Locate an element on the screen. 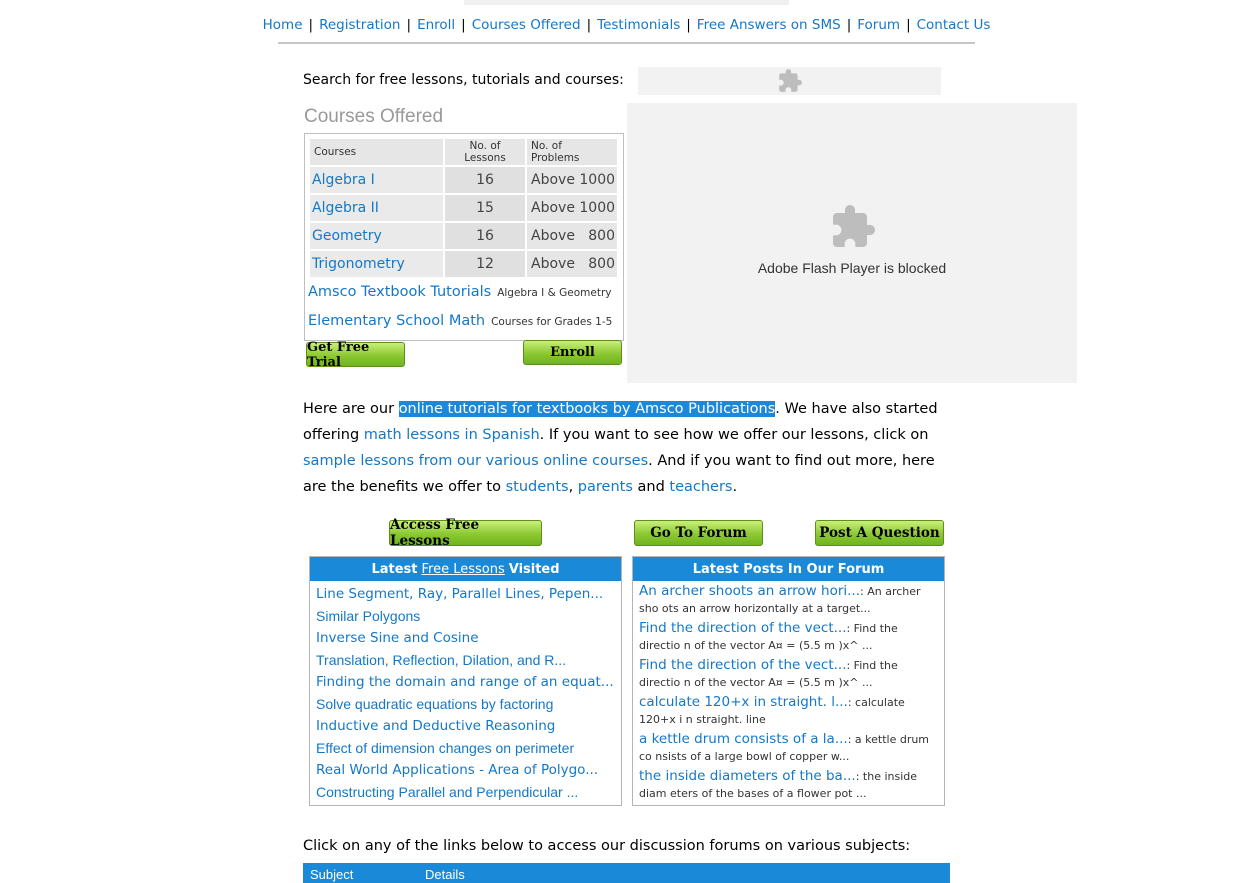 Image resolution: width=1250 pixels, height=883 pixels. lesson-link: Similar Polygons is located at coordinates (368, 616).